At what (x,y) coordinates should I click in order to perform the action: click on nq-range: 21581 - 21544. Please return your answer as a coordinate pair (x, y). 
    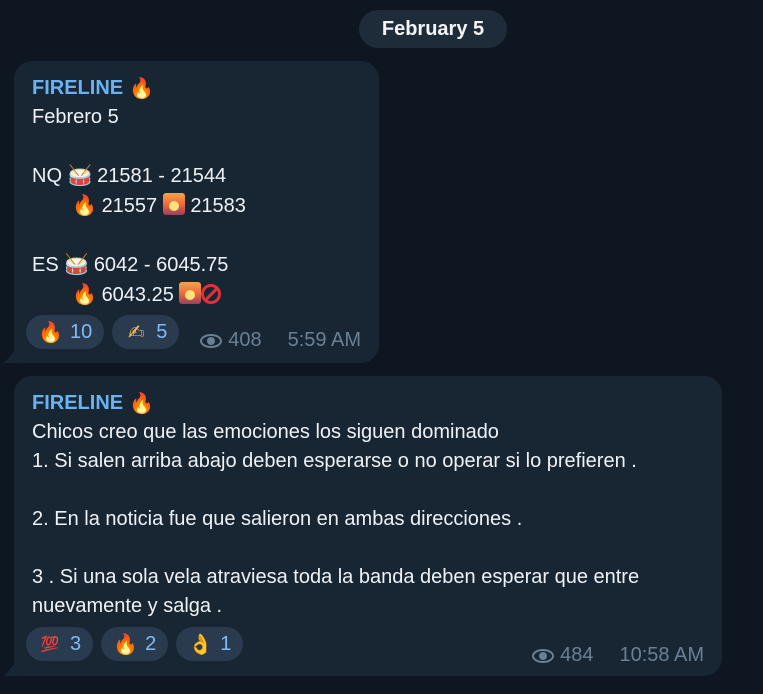
    Looking at the image, I should click on (162, 176).